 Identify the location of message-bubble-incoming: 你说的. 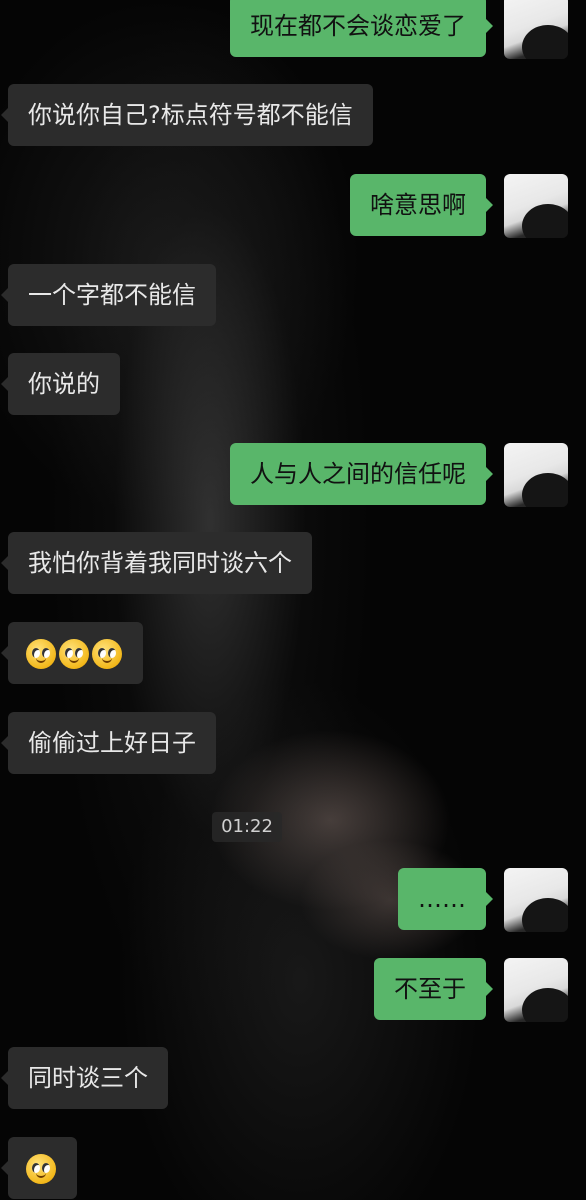
(60, 384).